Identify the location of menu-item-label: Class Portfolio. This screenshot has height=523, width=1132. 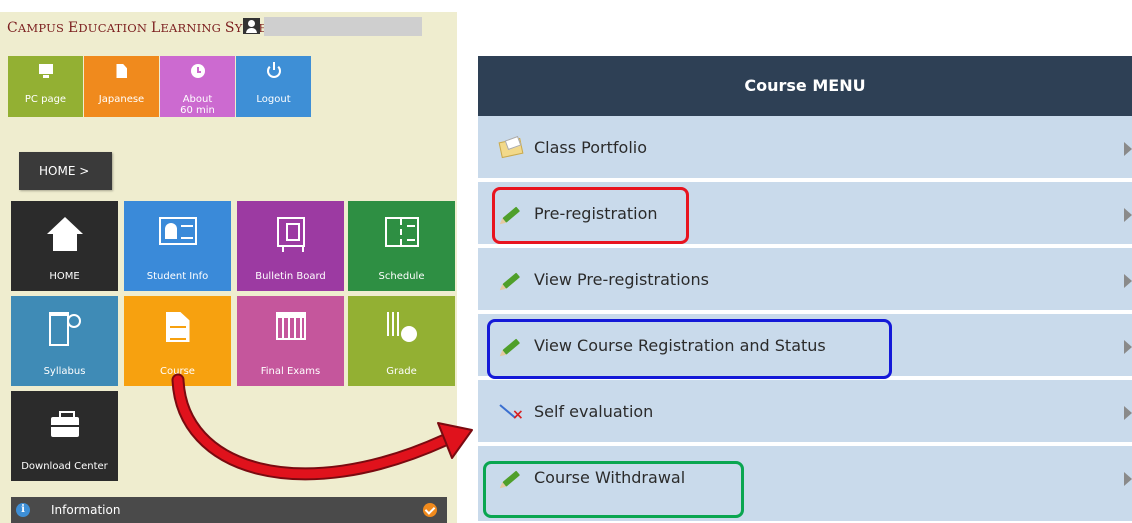
(590, 147).